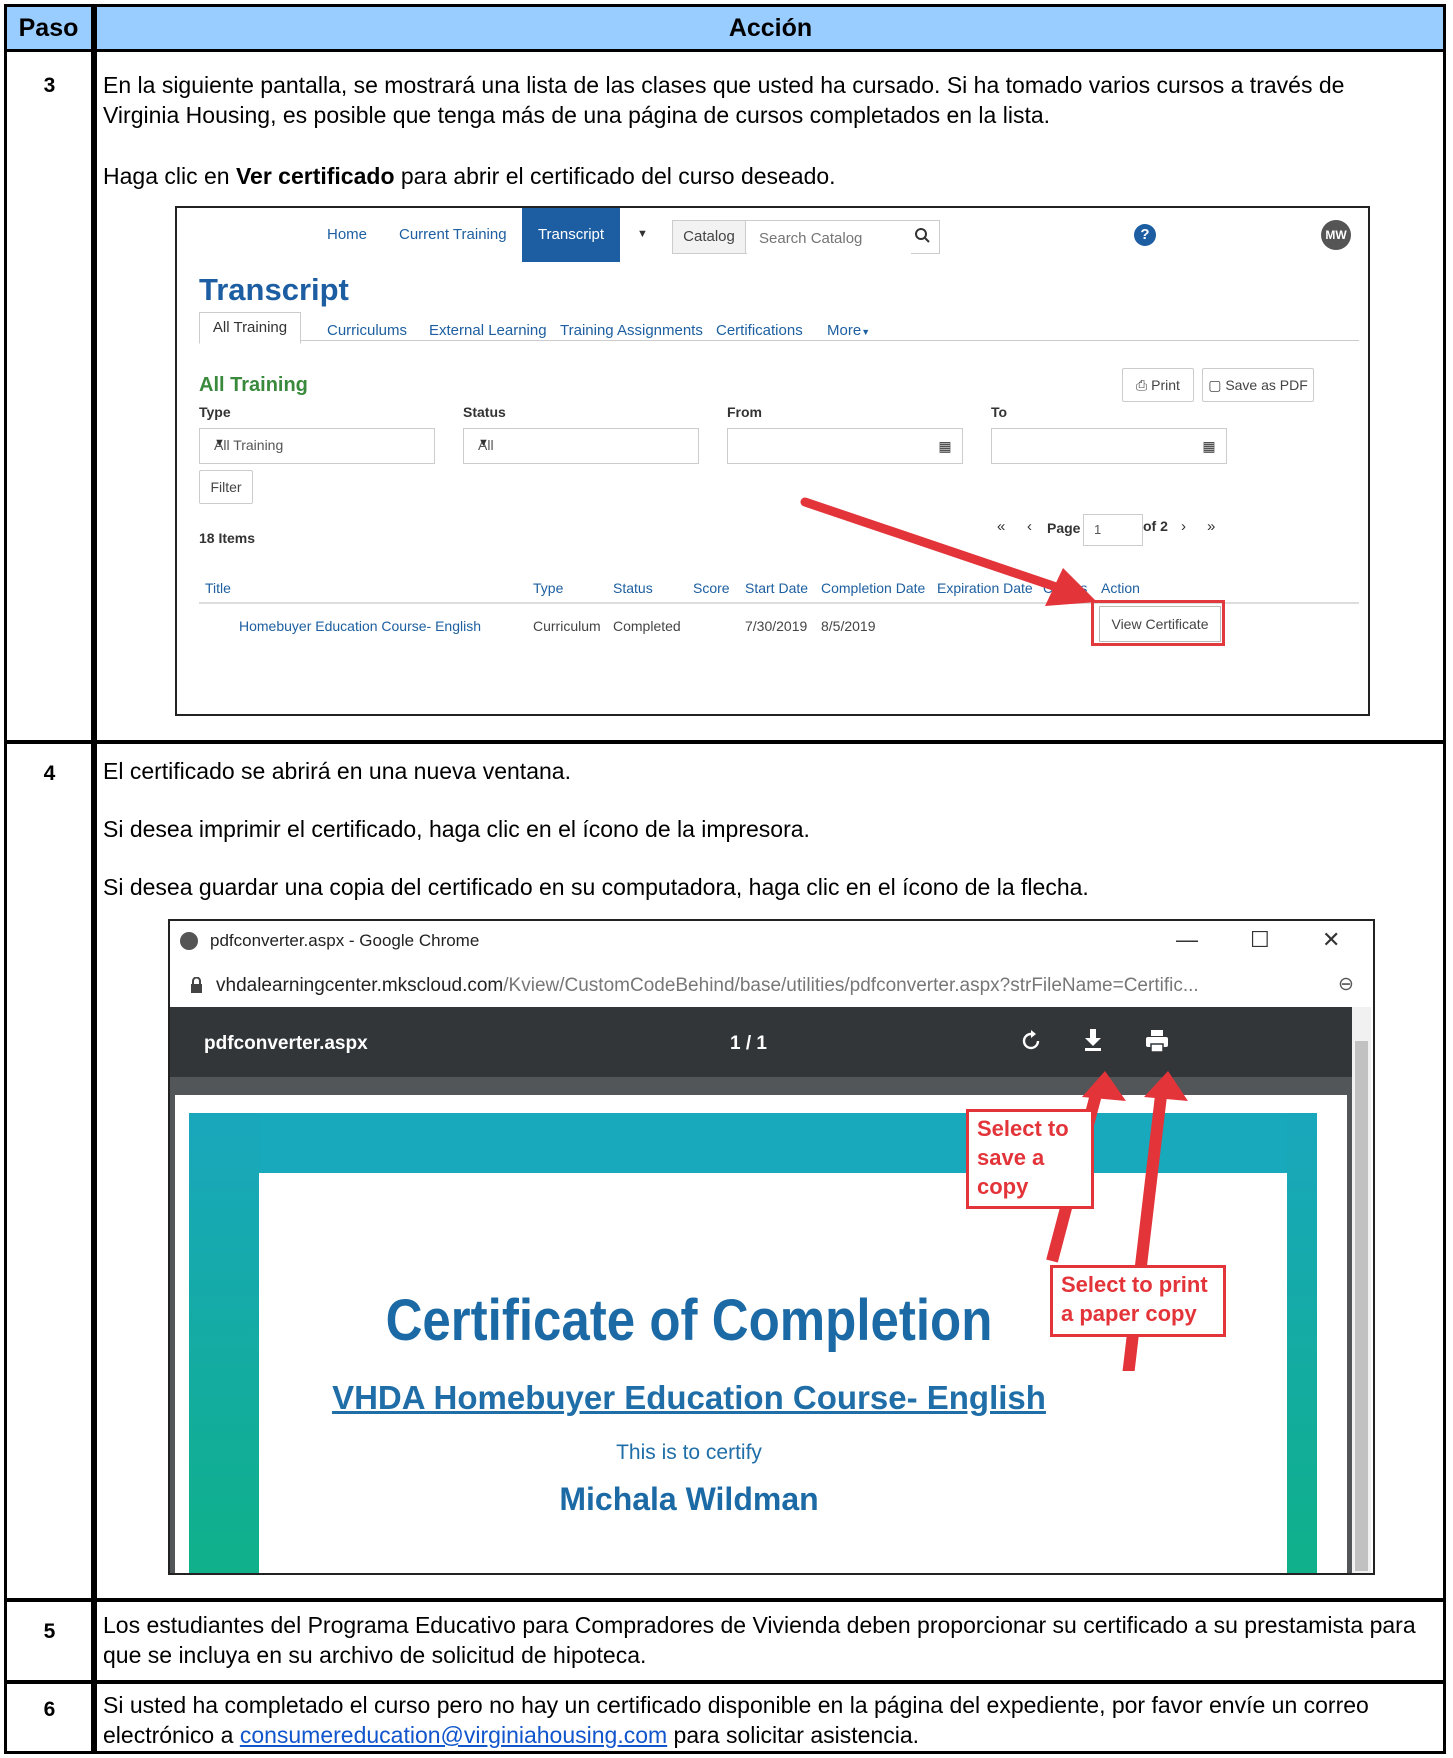  Describe the element at coordinates (315, 176) in the screenshot. I see `bold-ver-certificado: Ver certificado` at that location.